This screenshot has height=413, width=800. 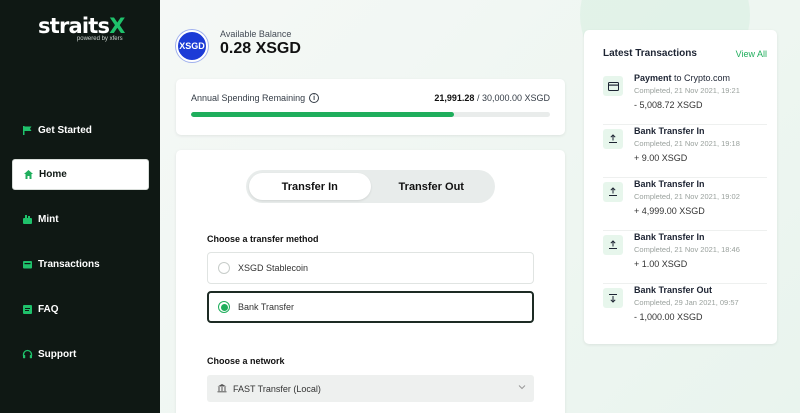 What do you see at coordinates (222, 389) in the screenshot?
I see `bank-icon` at bounding box center [222, 389].